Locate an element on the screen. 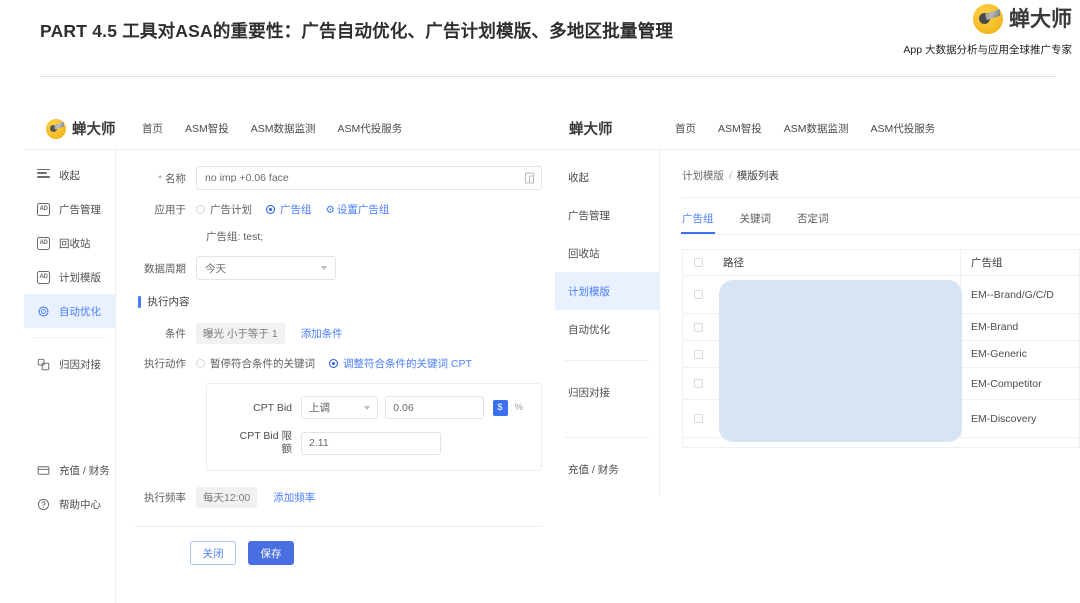  radio-apply-adgroup: 广告组 is located at coordinates (289, 209).